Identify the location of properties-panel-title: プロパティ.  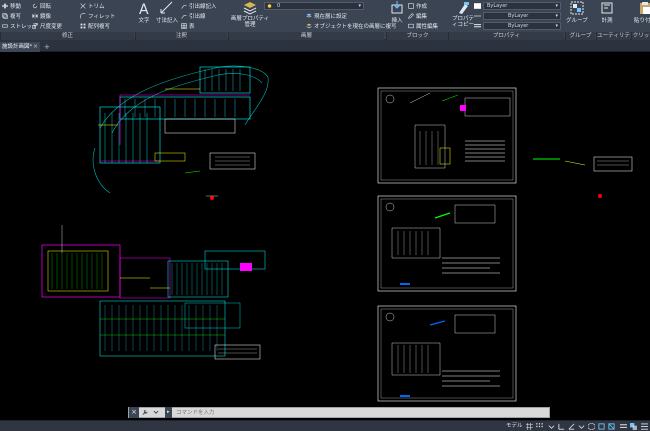
(506, 36).